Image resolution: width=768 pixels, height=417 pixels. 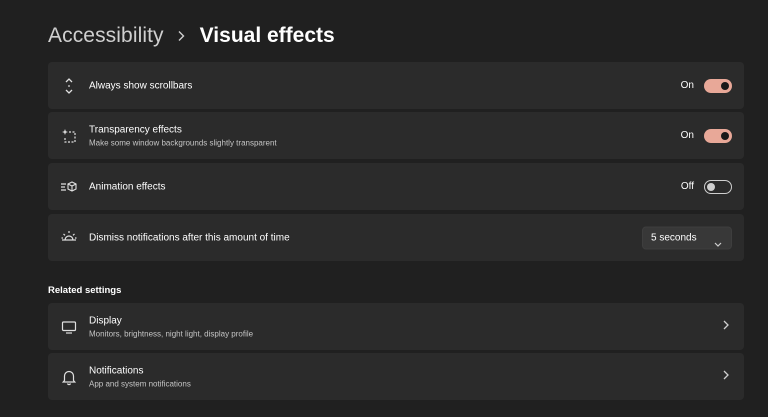 What do you see at coordinates (718, 243) in the screenshot?
I see `chevron-down-icon` at bounding box center [718, 243].